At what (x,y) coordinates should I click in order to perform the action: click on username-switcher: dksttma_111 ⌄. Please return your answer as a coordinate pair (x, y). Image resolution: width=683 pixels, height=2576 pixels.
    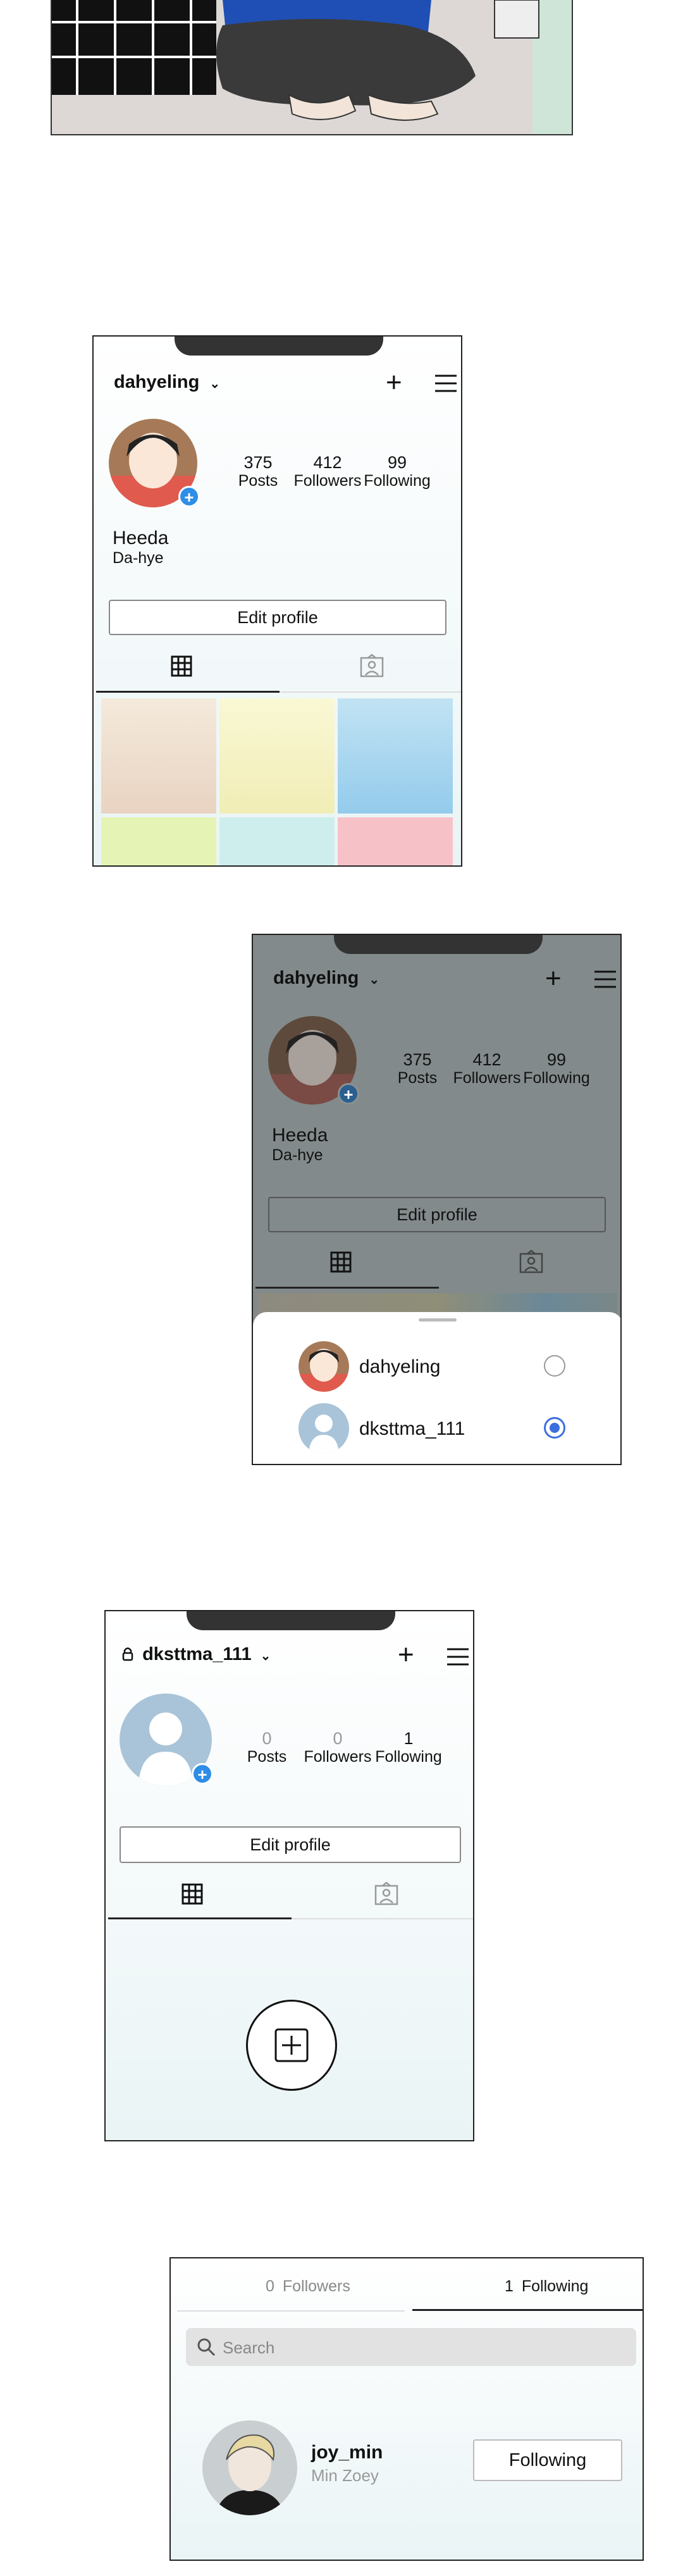
    Looking at the image, I should click on (196, 1655).